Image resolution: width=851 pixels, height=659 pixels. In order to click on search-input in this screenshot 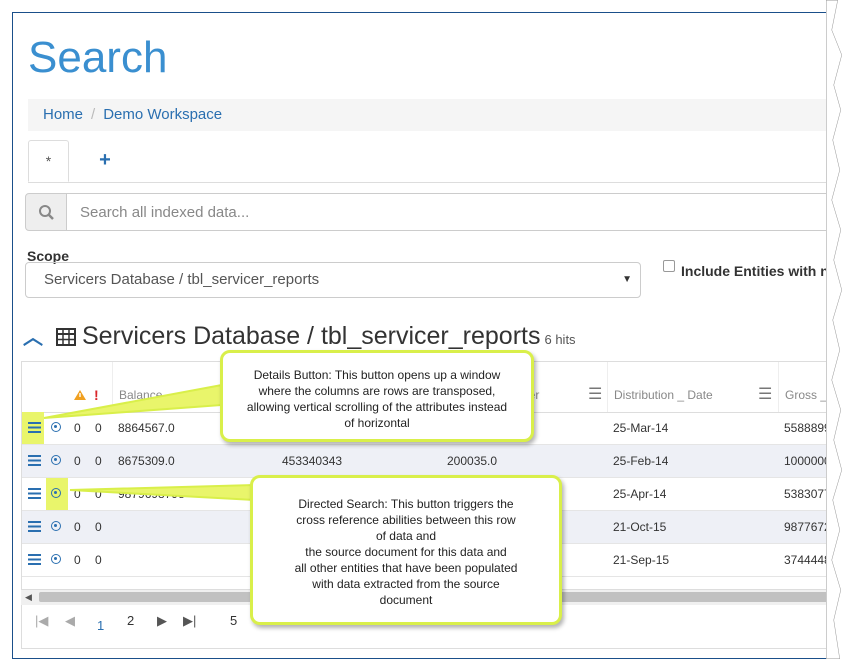, I will do `click(452, 212)`.